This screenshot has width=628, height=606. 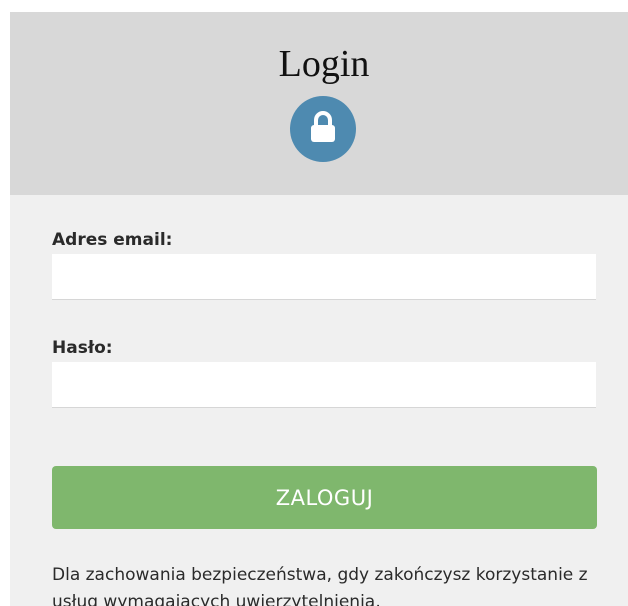 I want to click on lock-badge, so click(x=323, y=129).